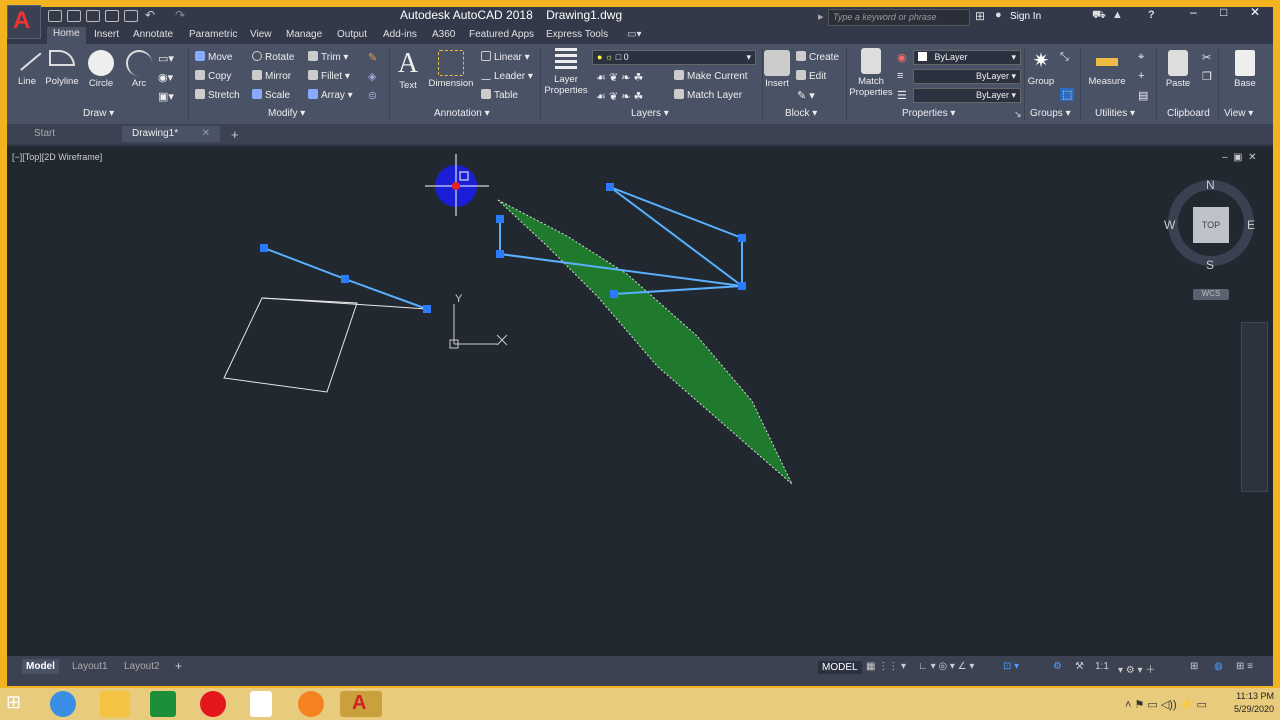 The image size is (1280, 720). I want to click on snap-icon: ⊡ ▾, so click(1011, 666).